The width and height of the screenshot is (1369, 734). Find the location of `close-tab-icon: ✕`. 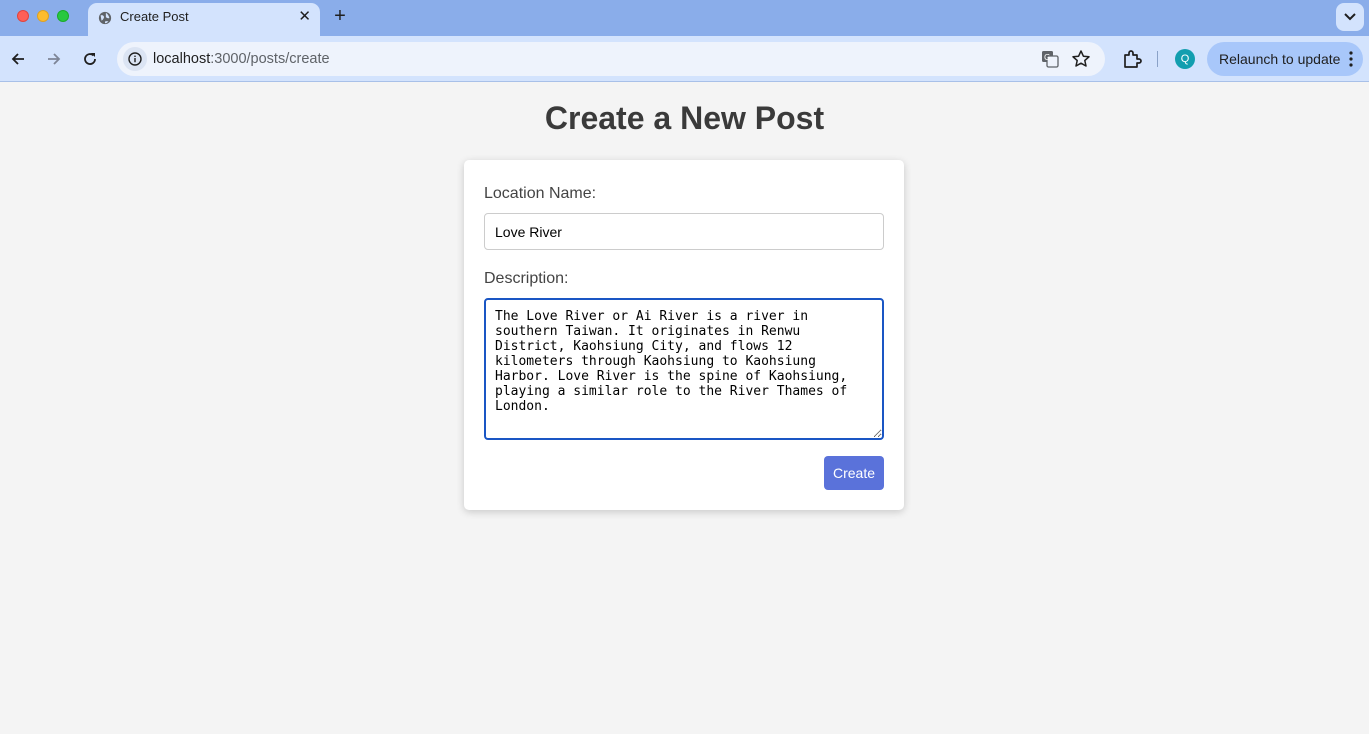

close-tab-icon: ✕ is located at coordinates (304, 17).